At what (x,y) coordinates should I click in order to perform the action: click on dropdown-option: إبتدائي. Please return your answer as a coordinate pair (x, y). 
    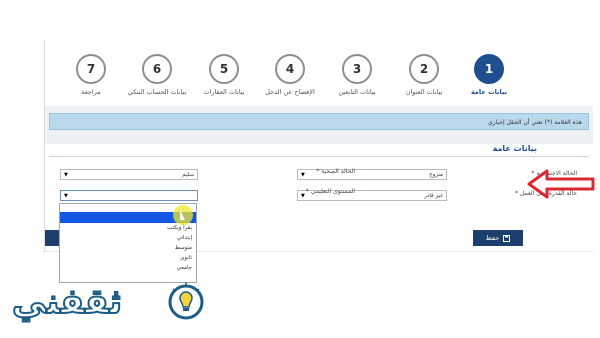
    Looking at the image, I should click on (128, 238).